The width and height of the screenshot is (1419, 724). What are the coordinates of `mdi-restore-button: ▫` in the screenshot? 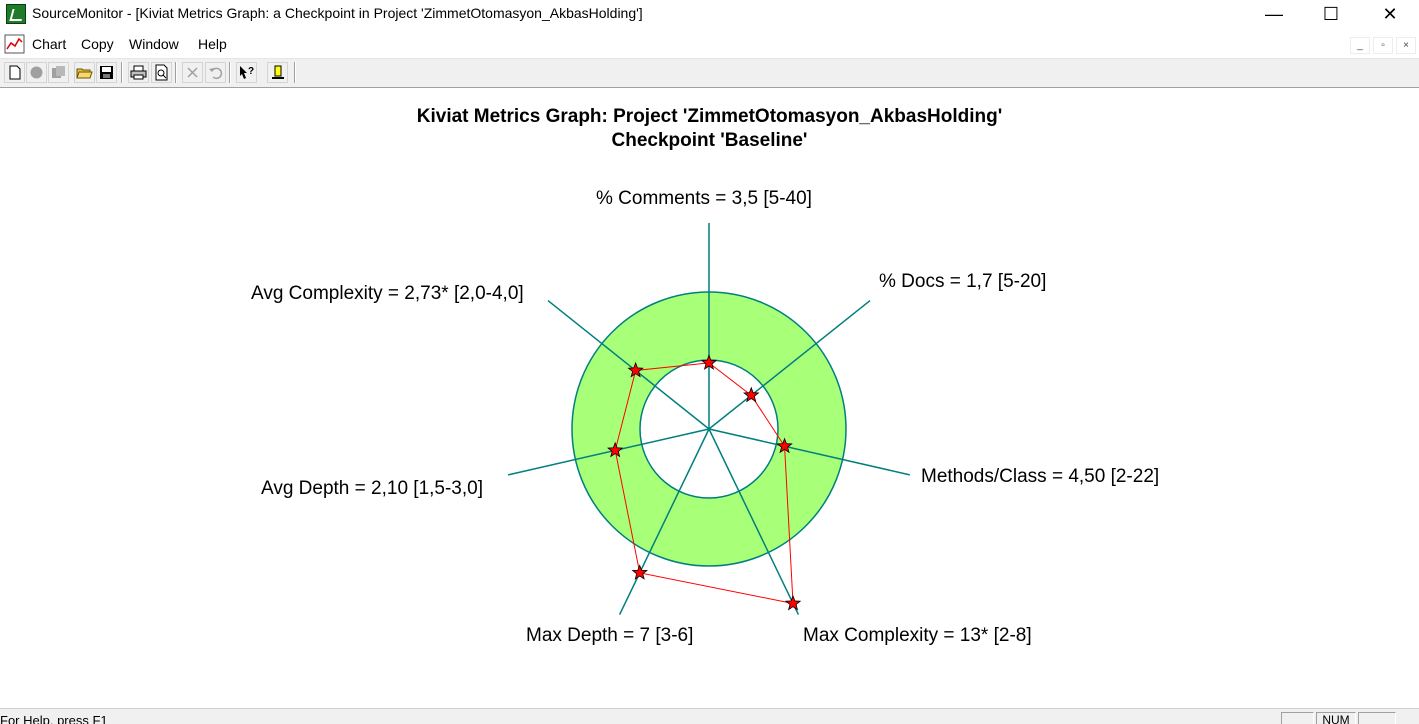 It's located at (1383, 45).